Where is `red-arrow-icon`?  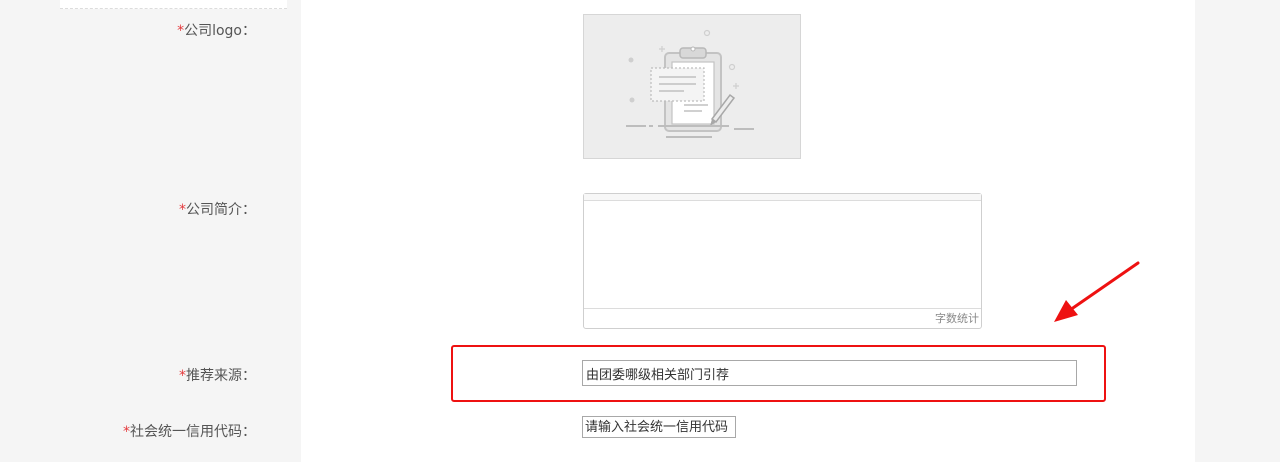 red-arrow-icon is located at coordinates (1097, 291).